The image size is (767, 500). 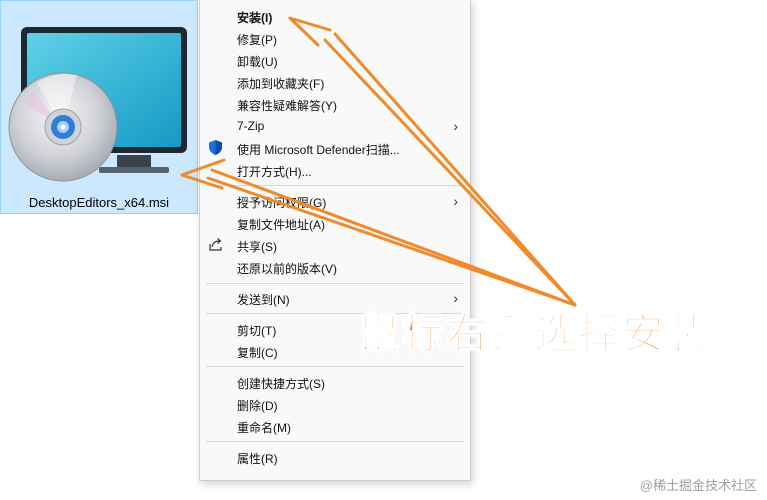 What do you see at coordinates (282, 203) in the screenshot?
I see `menu-item-label: 授予访问权限(G)` at bounding box center [282, 203].